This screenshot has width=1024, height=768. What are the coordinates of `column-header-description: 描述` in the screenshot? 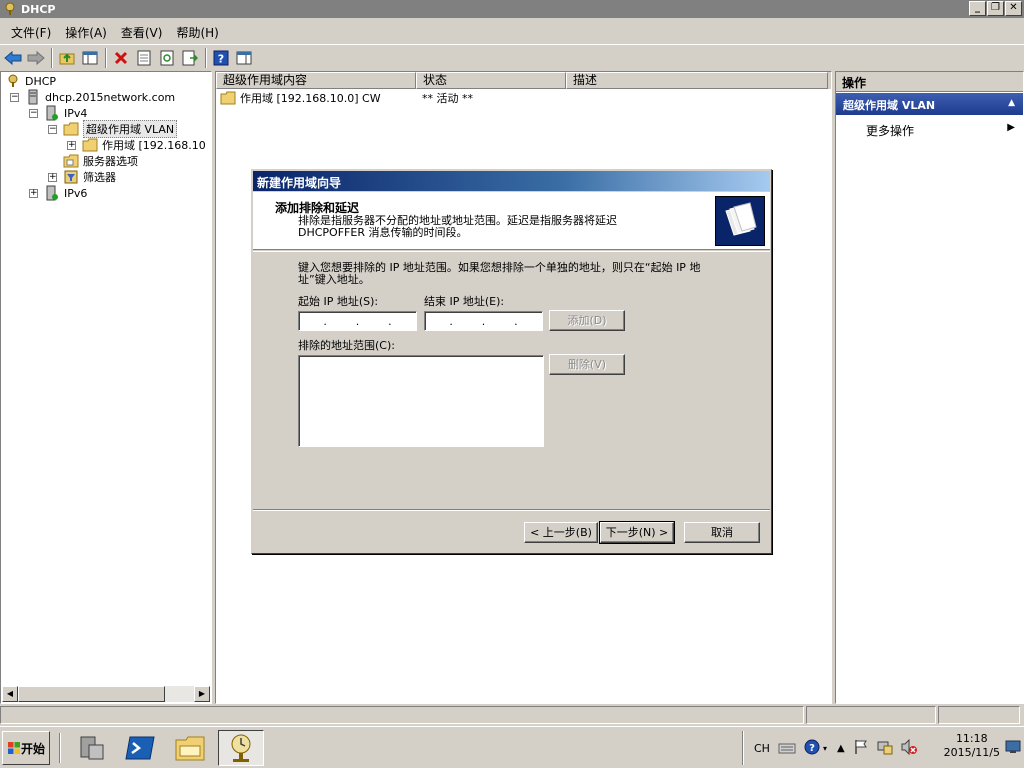 It's located at (697, 80).